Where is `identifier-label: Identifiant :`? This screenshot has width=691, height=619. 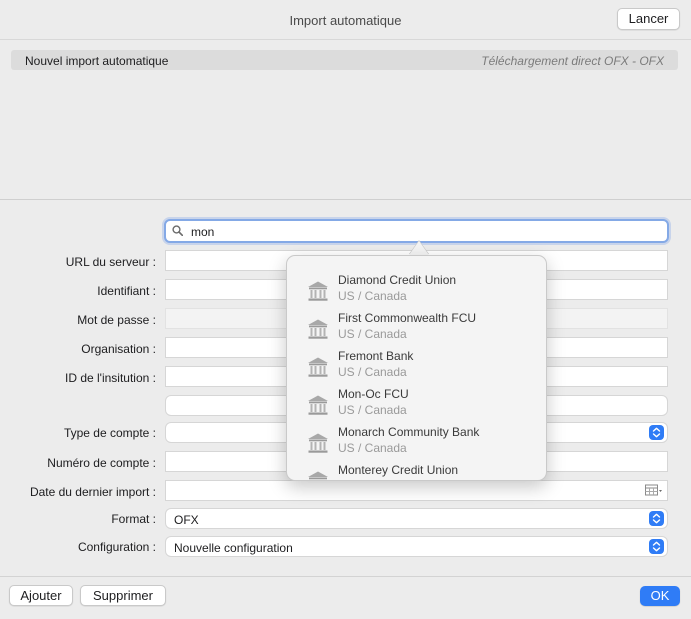 identifier-label: Identifiant : is located at coordinates (126, 291).